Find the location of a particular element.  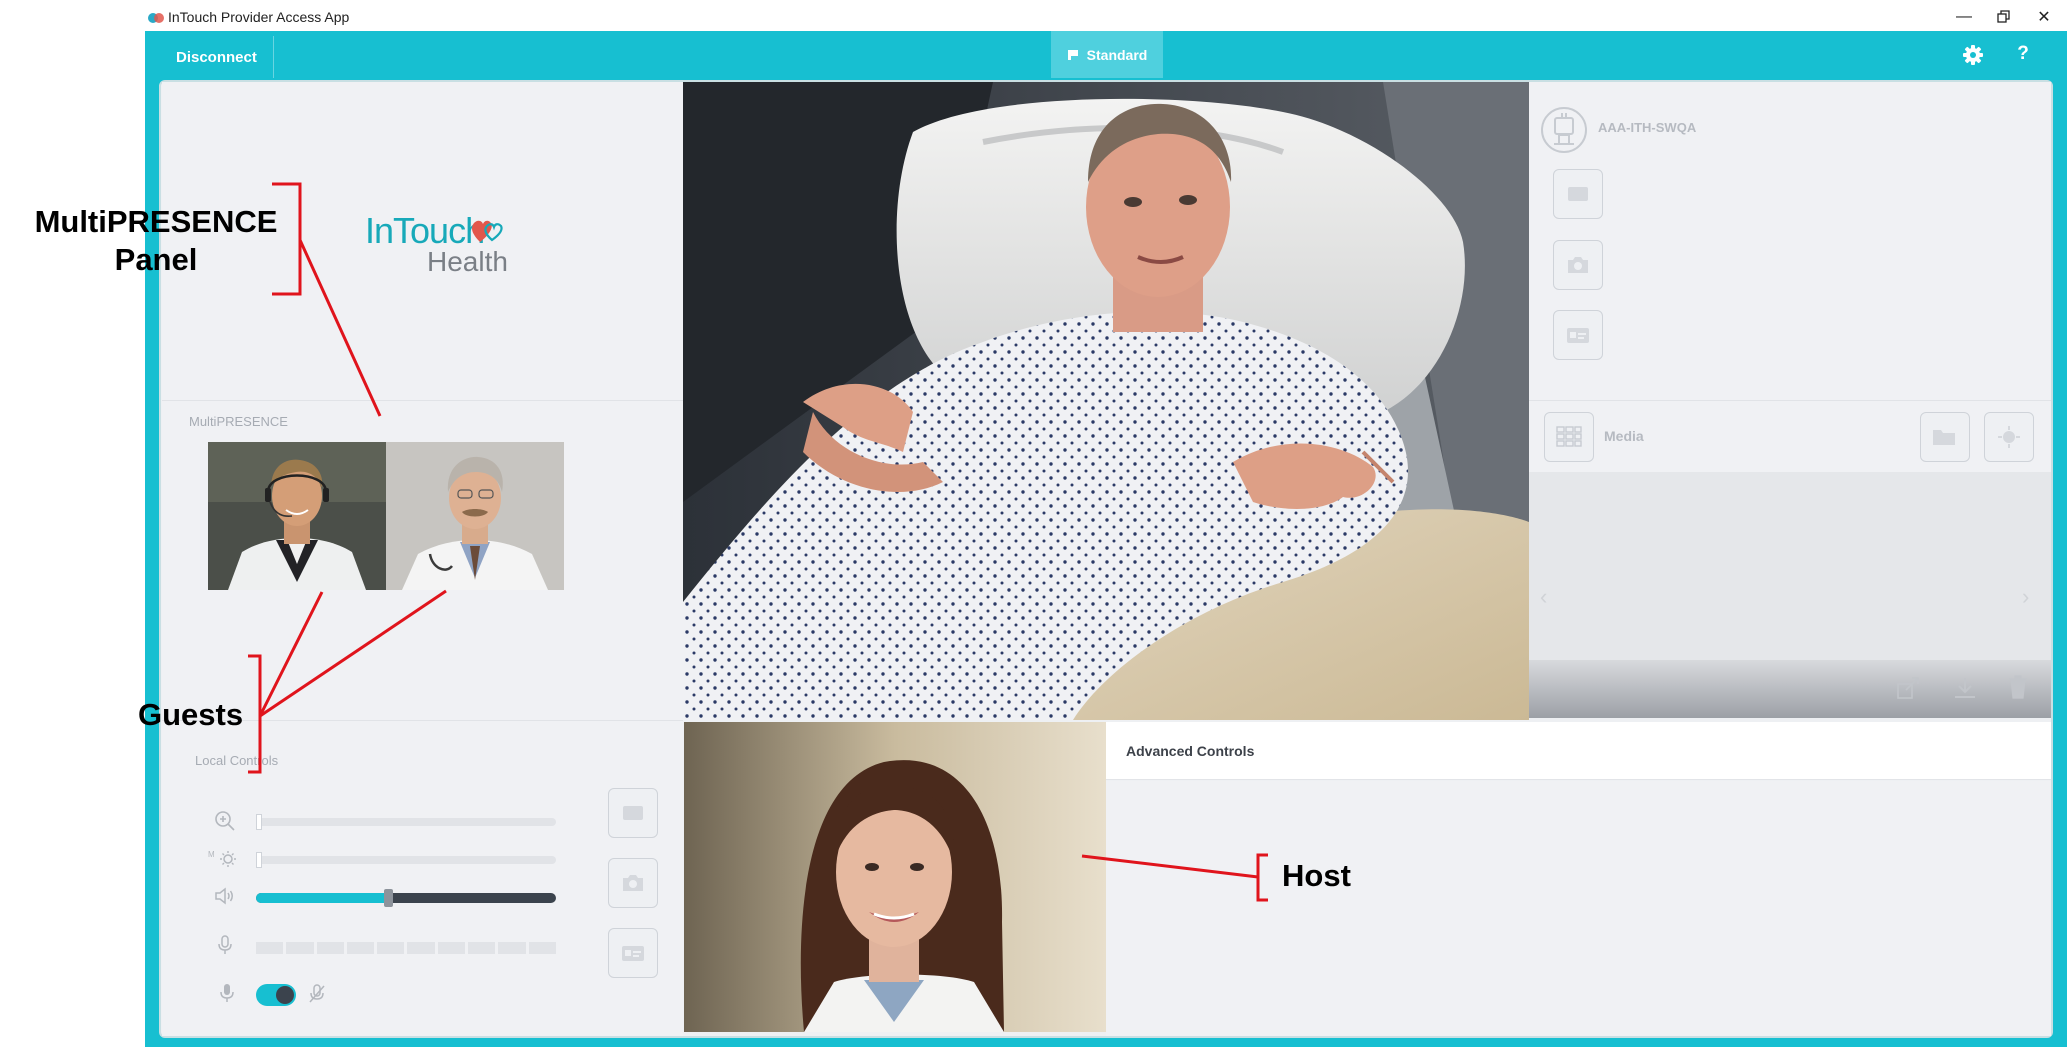

capture-icon is located at coordinates (2009, 437).